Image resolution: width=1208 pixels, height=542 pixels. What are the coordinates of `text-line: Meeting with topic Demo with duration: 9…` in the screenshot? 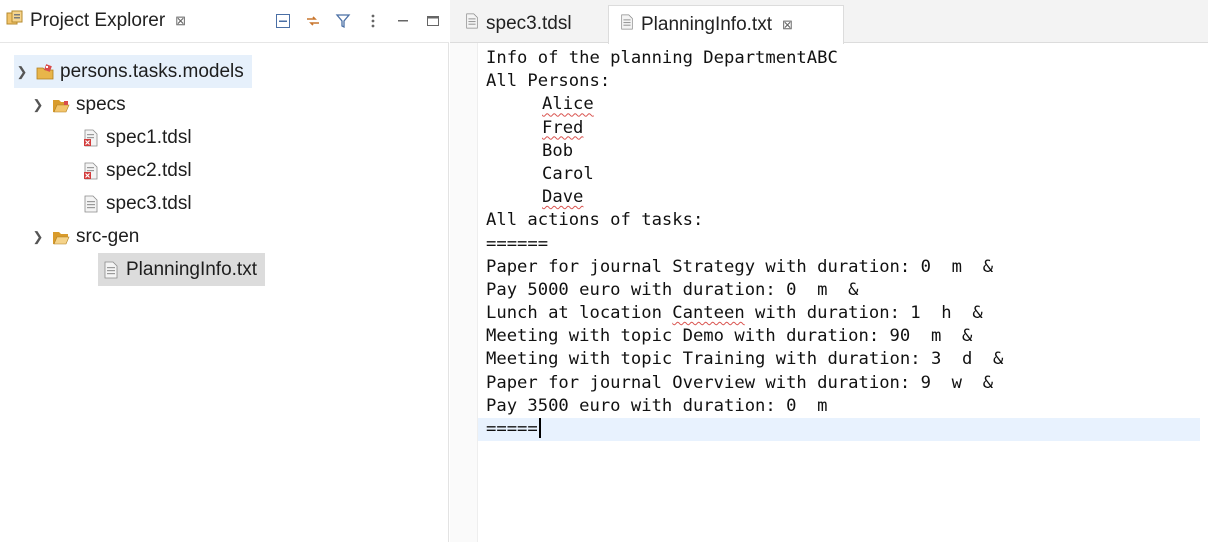 It's located at (729, 336).